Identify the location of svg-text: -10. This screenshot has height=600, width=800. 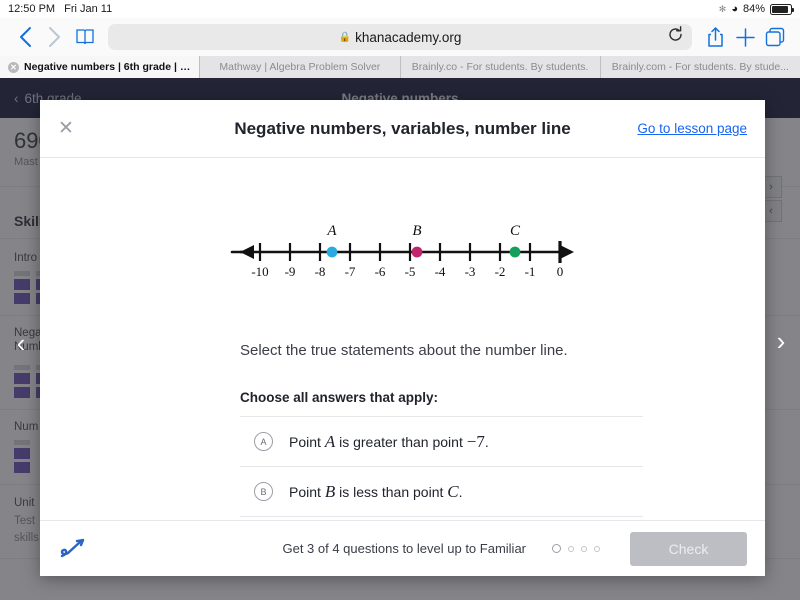
(259, 271).